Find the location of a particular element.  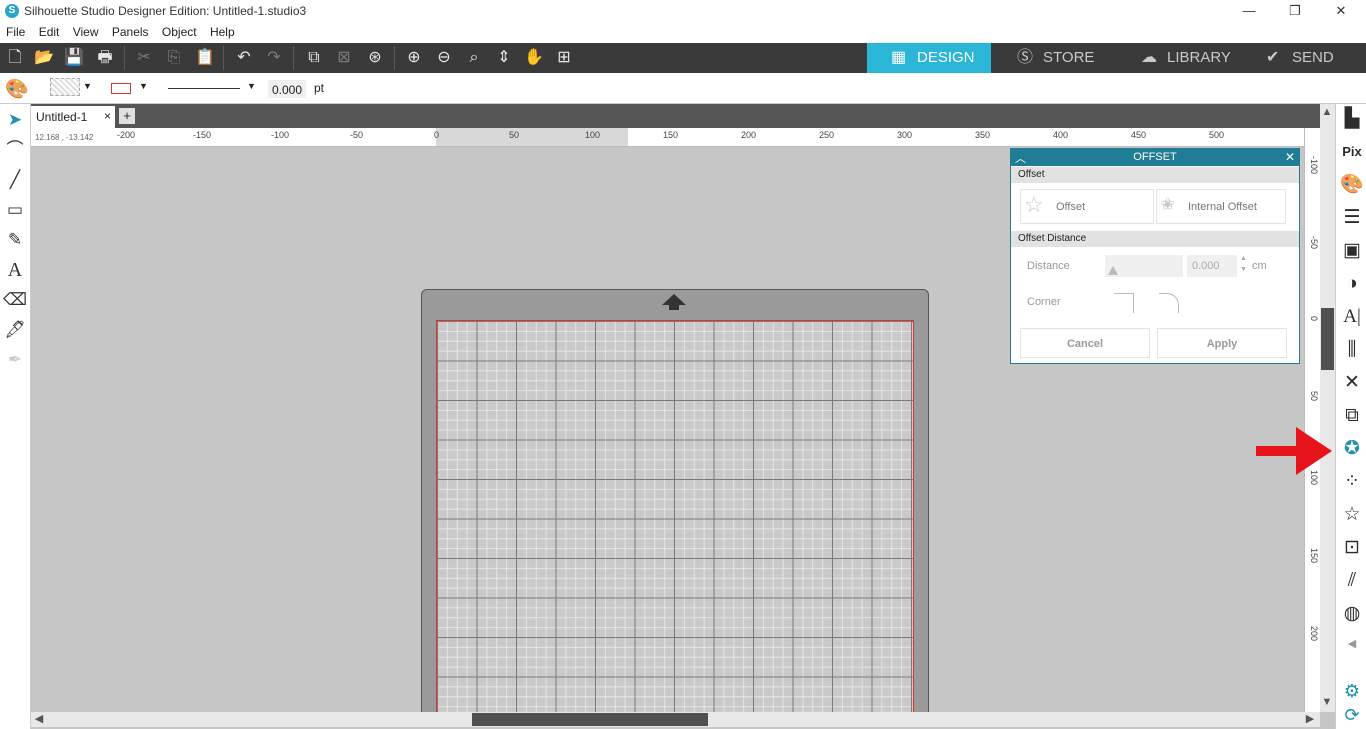

menu-edit: Edit is located at coordinates (49, 31).